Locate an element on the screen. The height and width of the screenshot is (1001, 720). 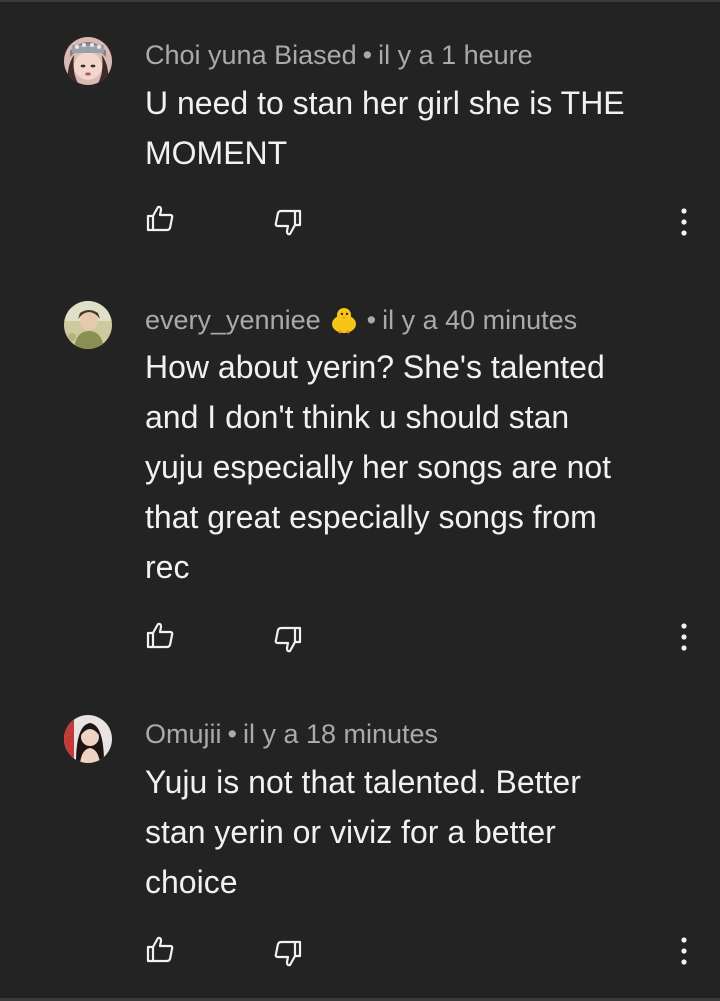
comment-time: il y a 18 minutes is located at coordinates (340, 734).